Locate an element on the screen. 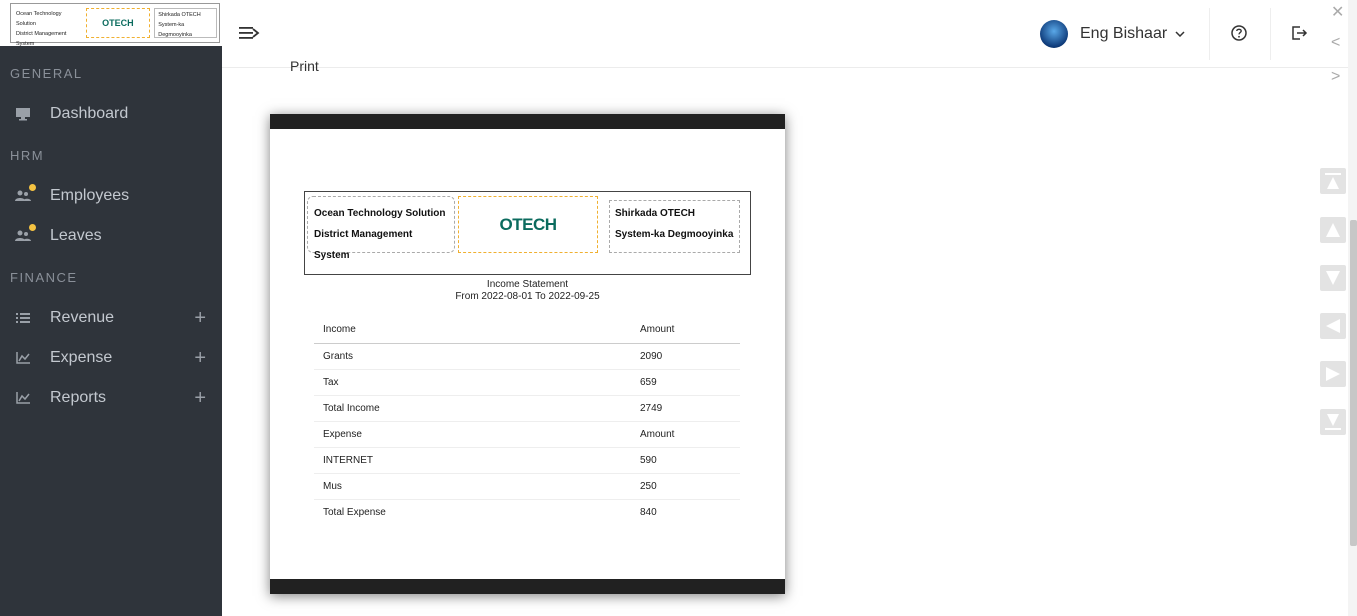 Image resolution: width=1357 pixels, height=616 pixels. row-label: Income is located at coordinates (477, 330).